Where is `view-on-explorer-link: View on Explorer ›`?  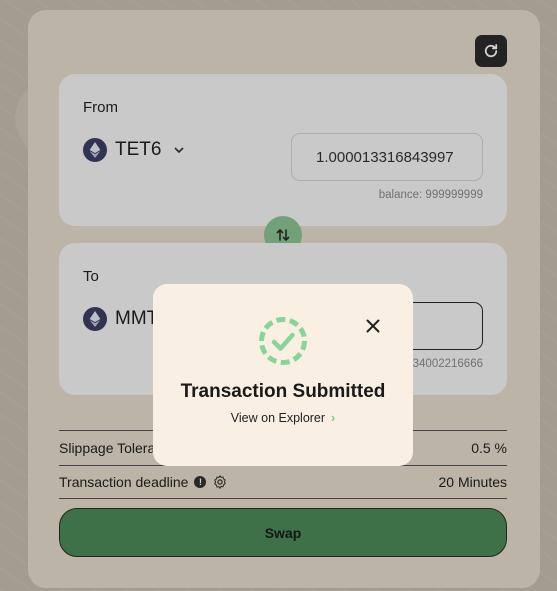 view-on-explorer-link: View on Explorer › is located at coordinates (283, 418).